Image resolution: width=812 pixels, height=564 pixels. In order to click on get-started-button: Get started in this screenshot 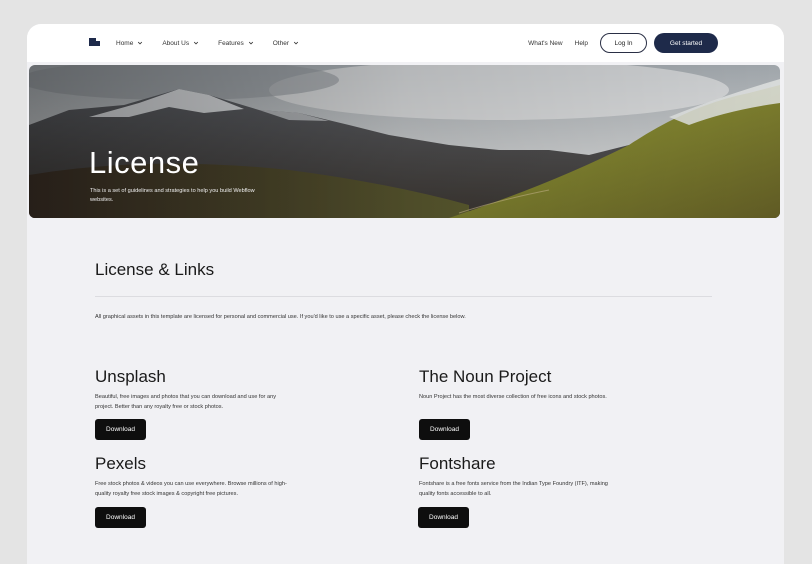, I will do `click(686, 43)`.